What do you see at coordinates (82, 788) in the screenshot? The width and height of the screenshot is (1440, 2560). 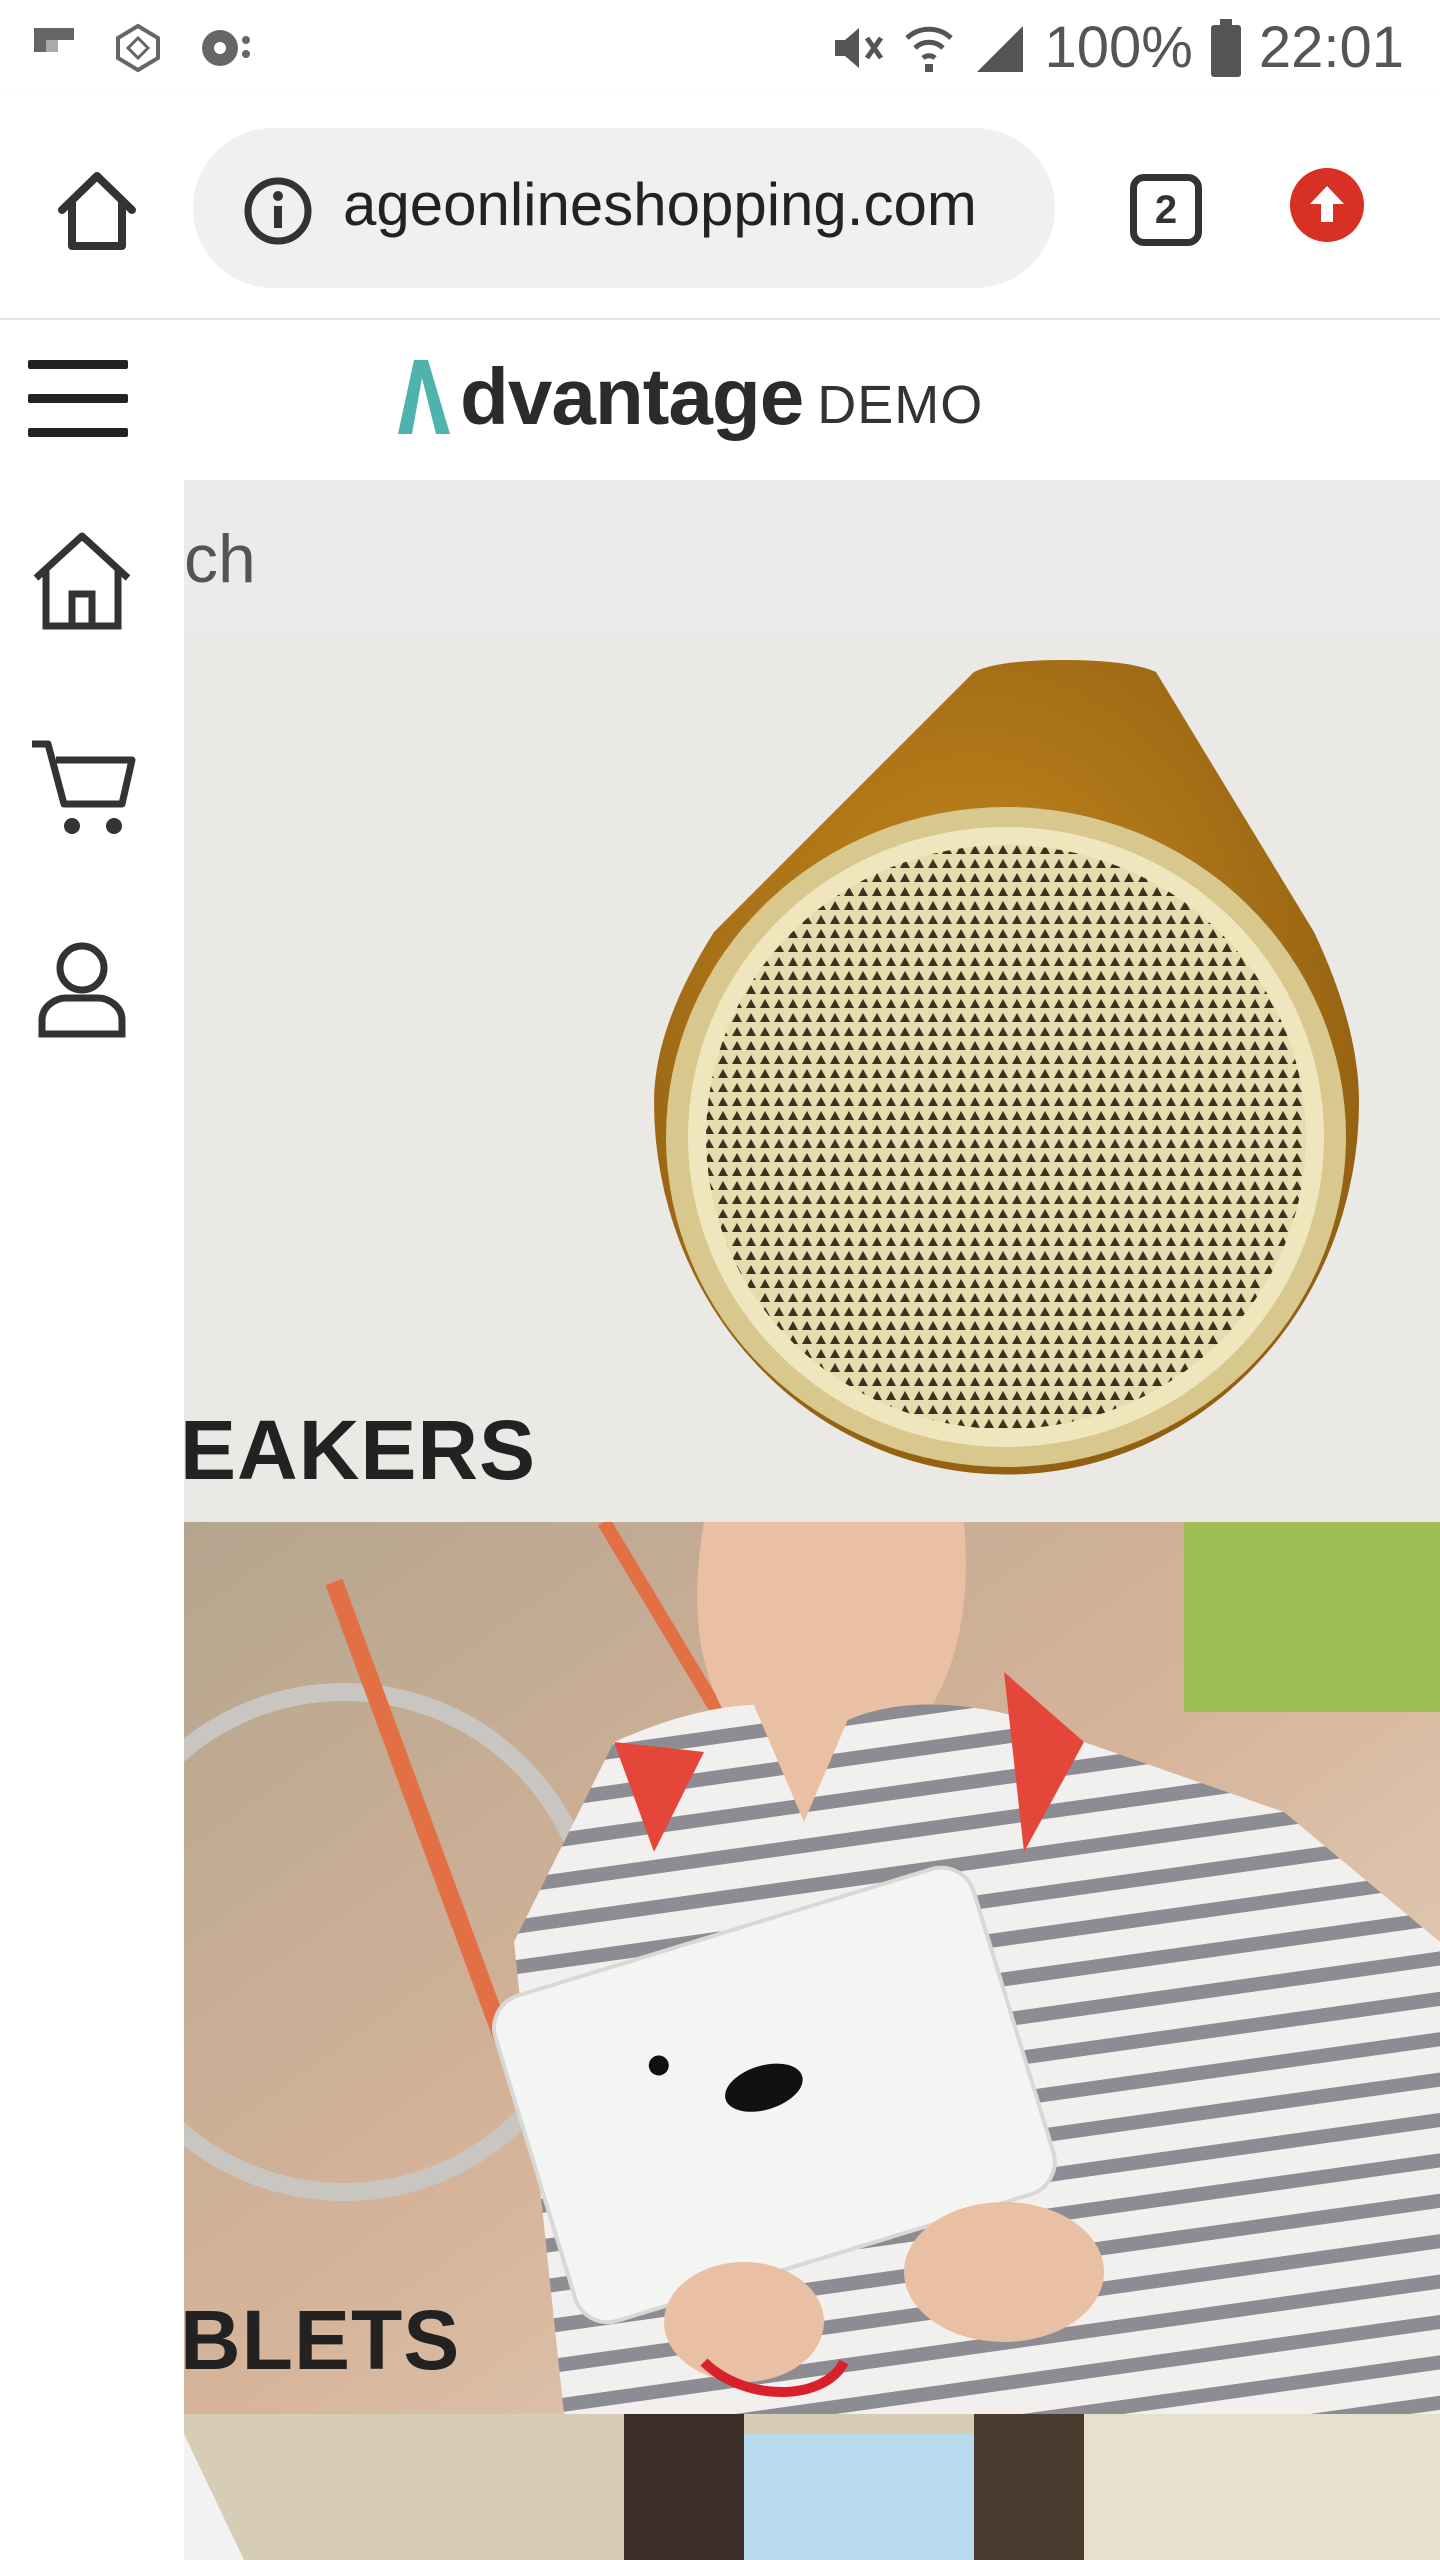 I see `cart-icon` at bounding box center [82, 788].